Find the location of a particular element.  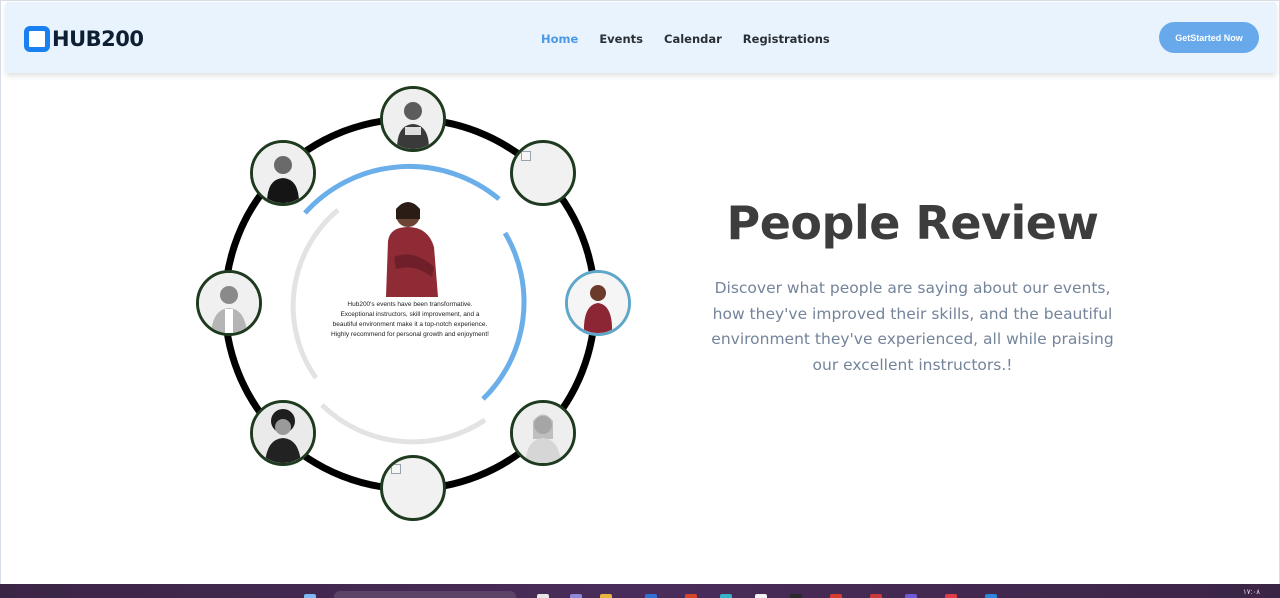

grey-arc-left is located at coordinates (315, 294).